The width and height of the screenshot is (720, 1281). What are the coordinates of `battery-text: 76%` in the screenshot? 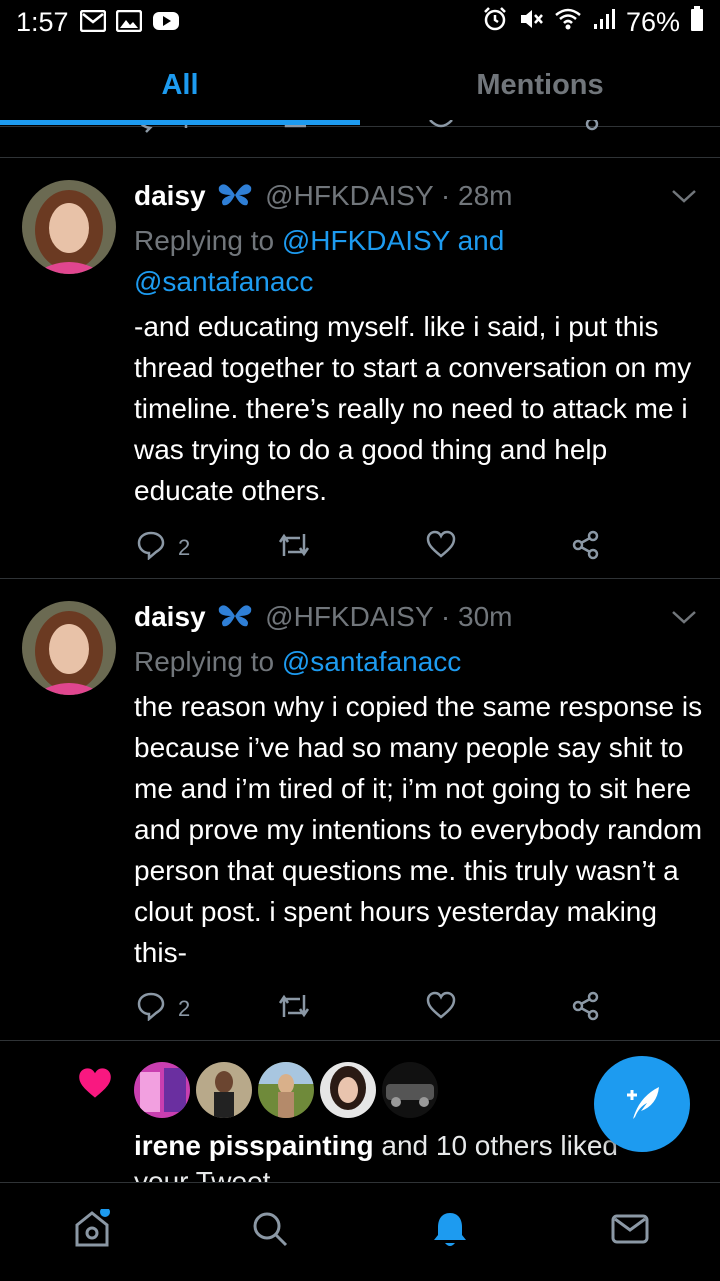 It's located at (652, 22).